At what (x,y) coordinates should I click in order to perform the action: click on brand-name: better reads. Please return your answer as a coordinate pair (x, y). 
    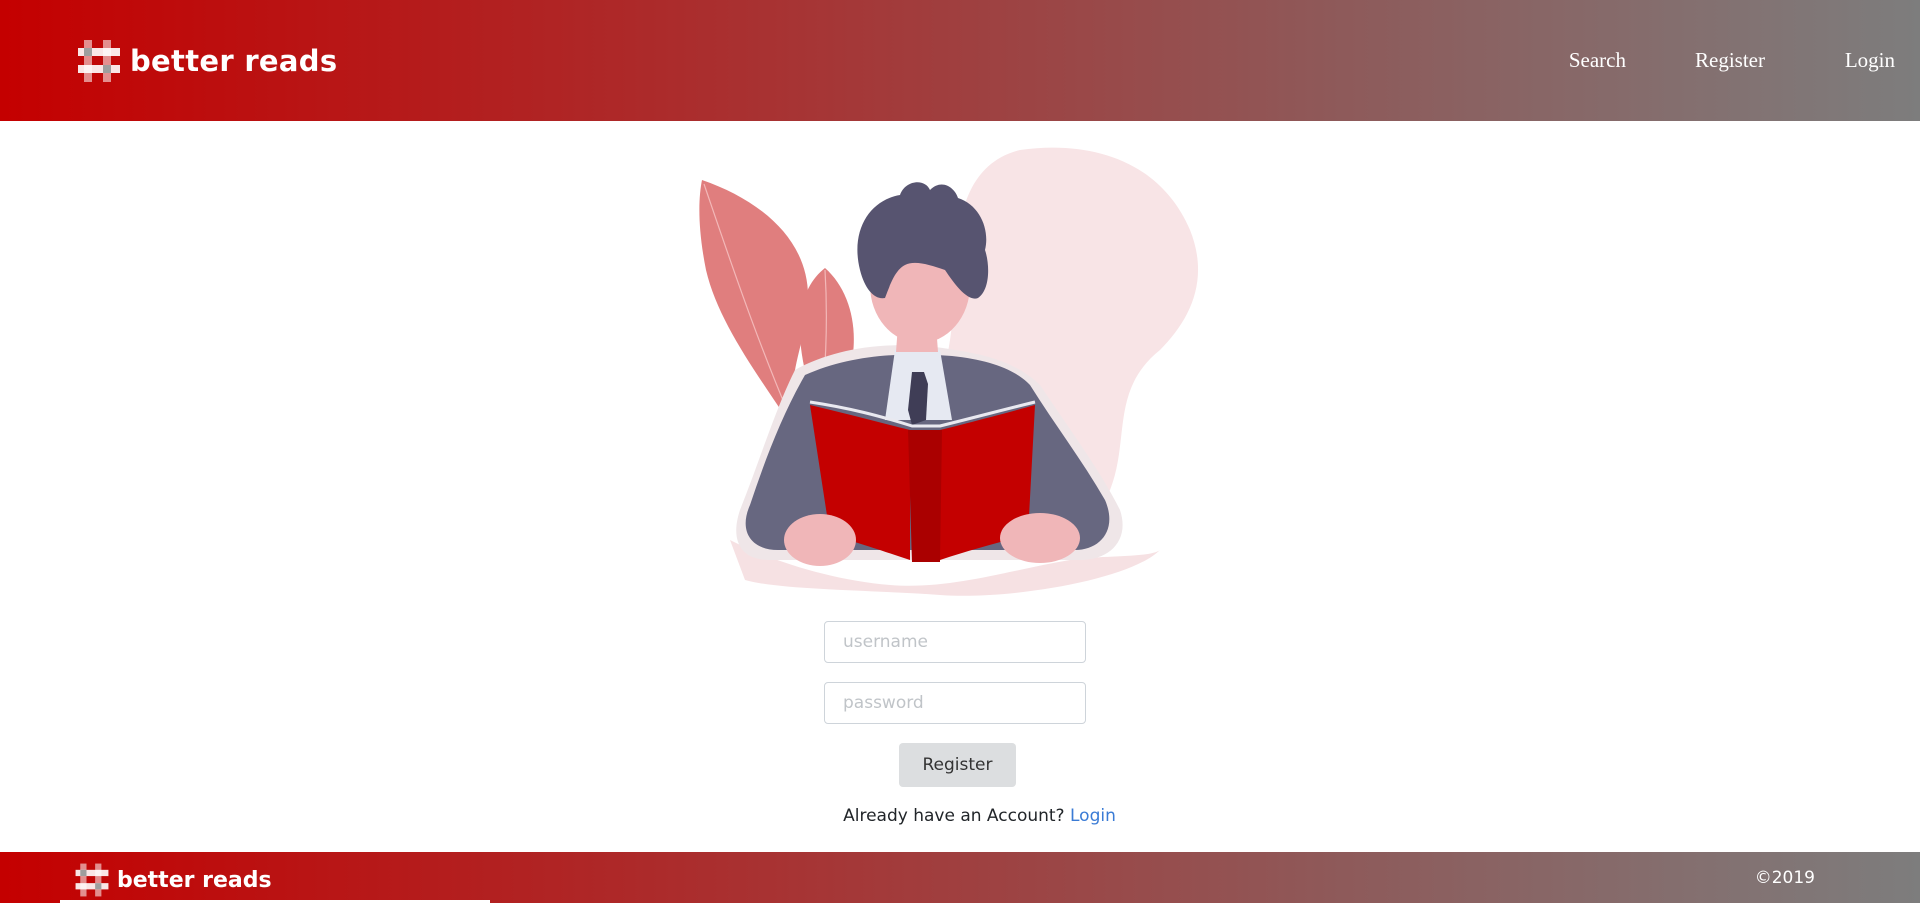
    Looking at the image, I should click on (234, 61).